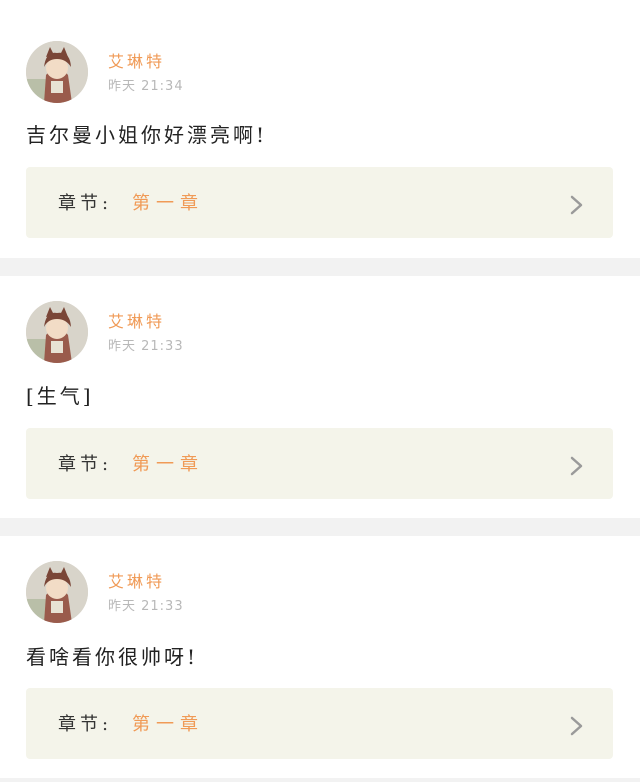 The height and width of the screenshot is (782, 640). I want to click on comment-text: [生气], so click(60, 396).